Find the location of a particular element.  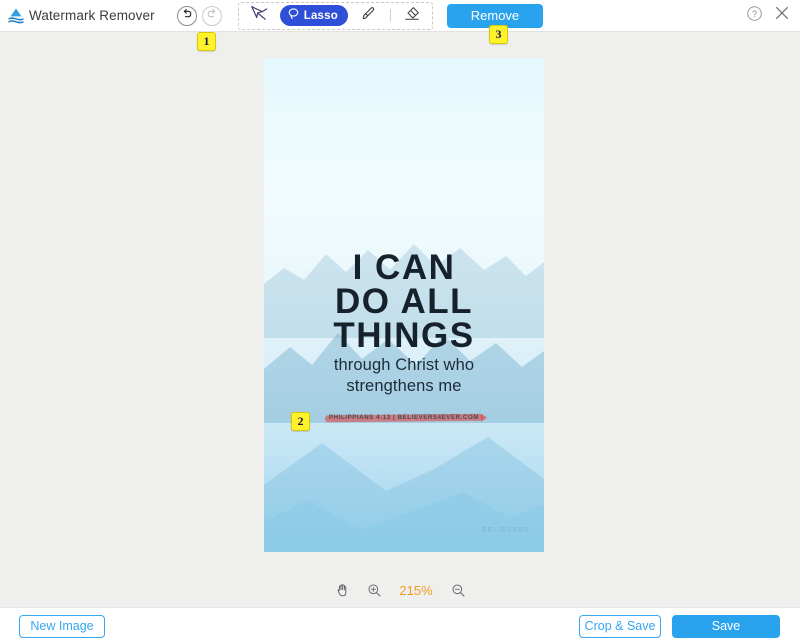

eraser-tool-button is located at coordinates (412, 16).